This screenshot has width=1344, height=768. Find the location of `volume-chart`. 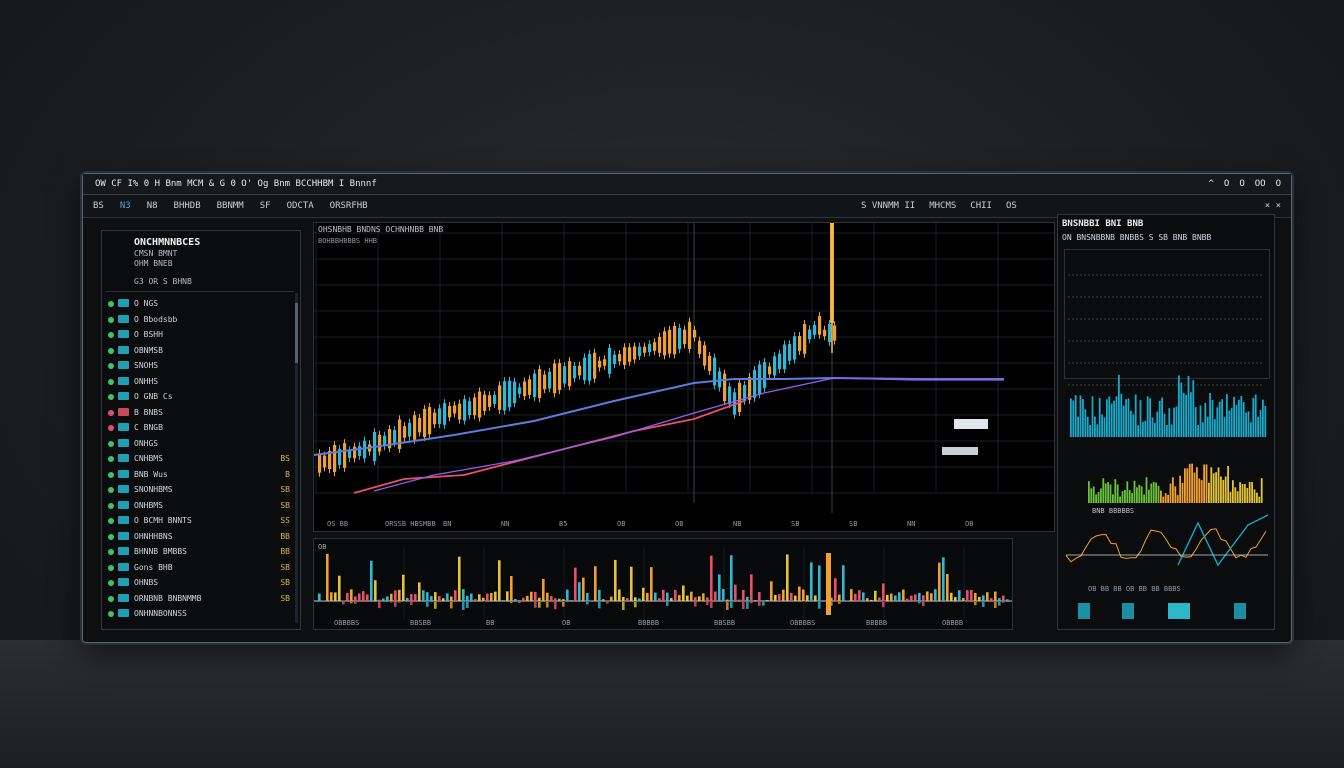

volume-chart is located at coordinates (663, 584).